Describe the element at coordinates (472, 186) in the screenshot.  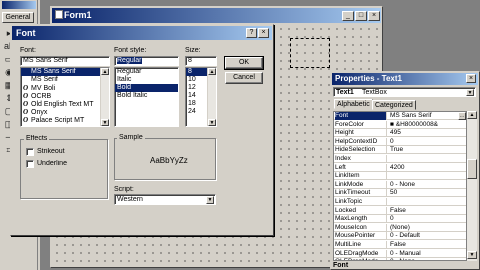
I see `property-grid-scrollbar: ▲ ▼` at that location.